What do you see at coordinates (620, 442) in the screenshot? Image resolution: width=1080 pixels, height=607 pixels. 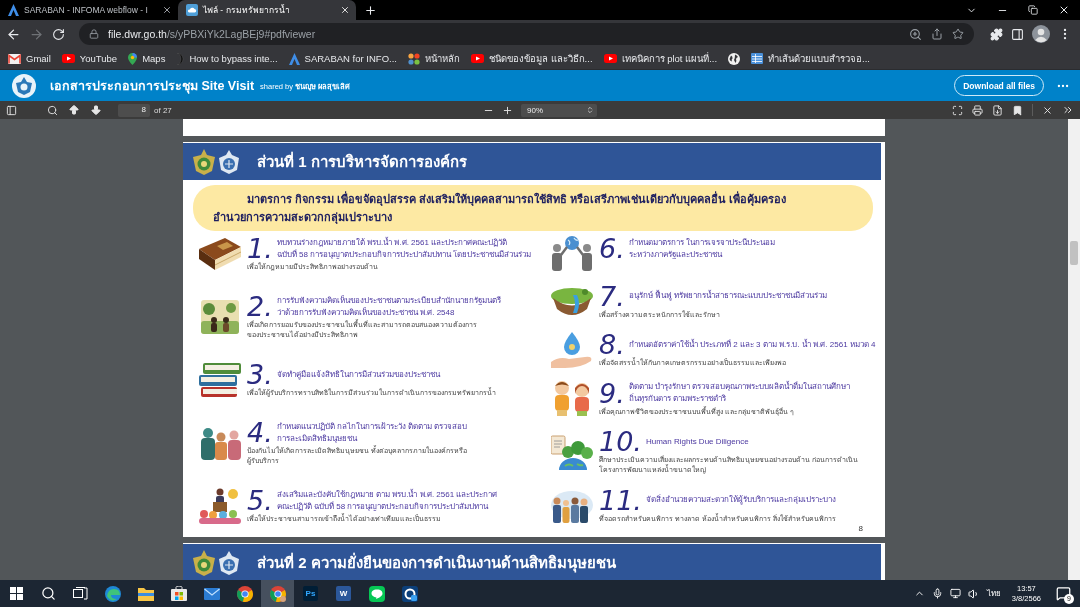 I see `item-number: 10.` at bounding box center [620, 442].